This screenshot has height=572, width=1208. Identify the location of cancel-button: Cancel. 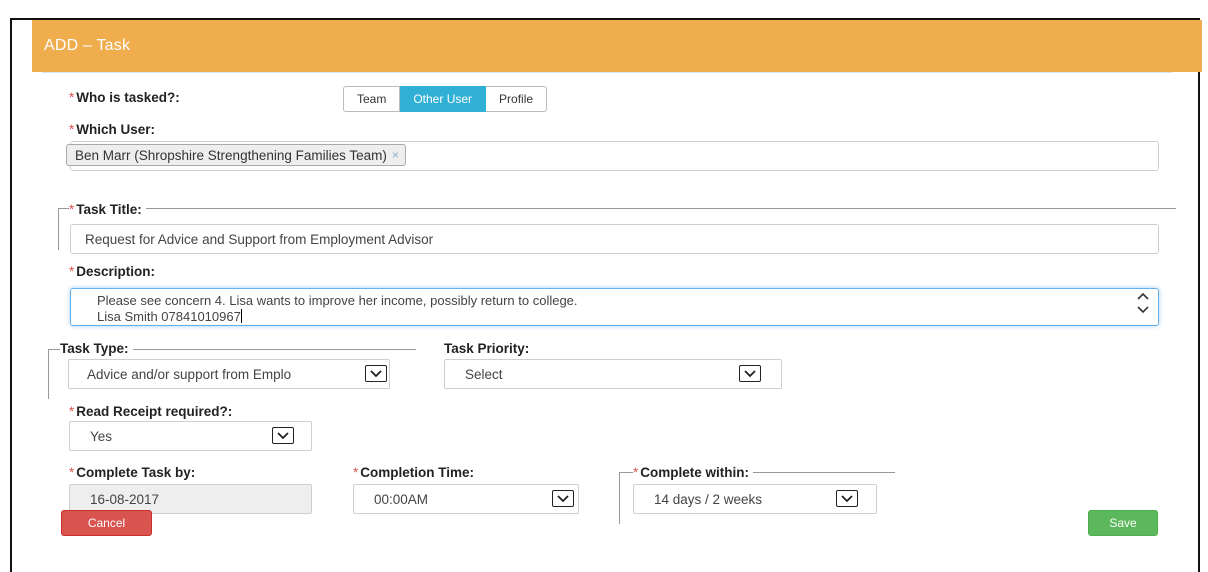
(106, 523).